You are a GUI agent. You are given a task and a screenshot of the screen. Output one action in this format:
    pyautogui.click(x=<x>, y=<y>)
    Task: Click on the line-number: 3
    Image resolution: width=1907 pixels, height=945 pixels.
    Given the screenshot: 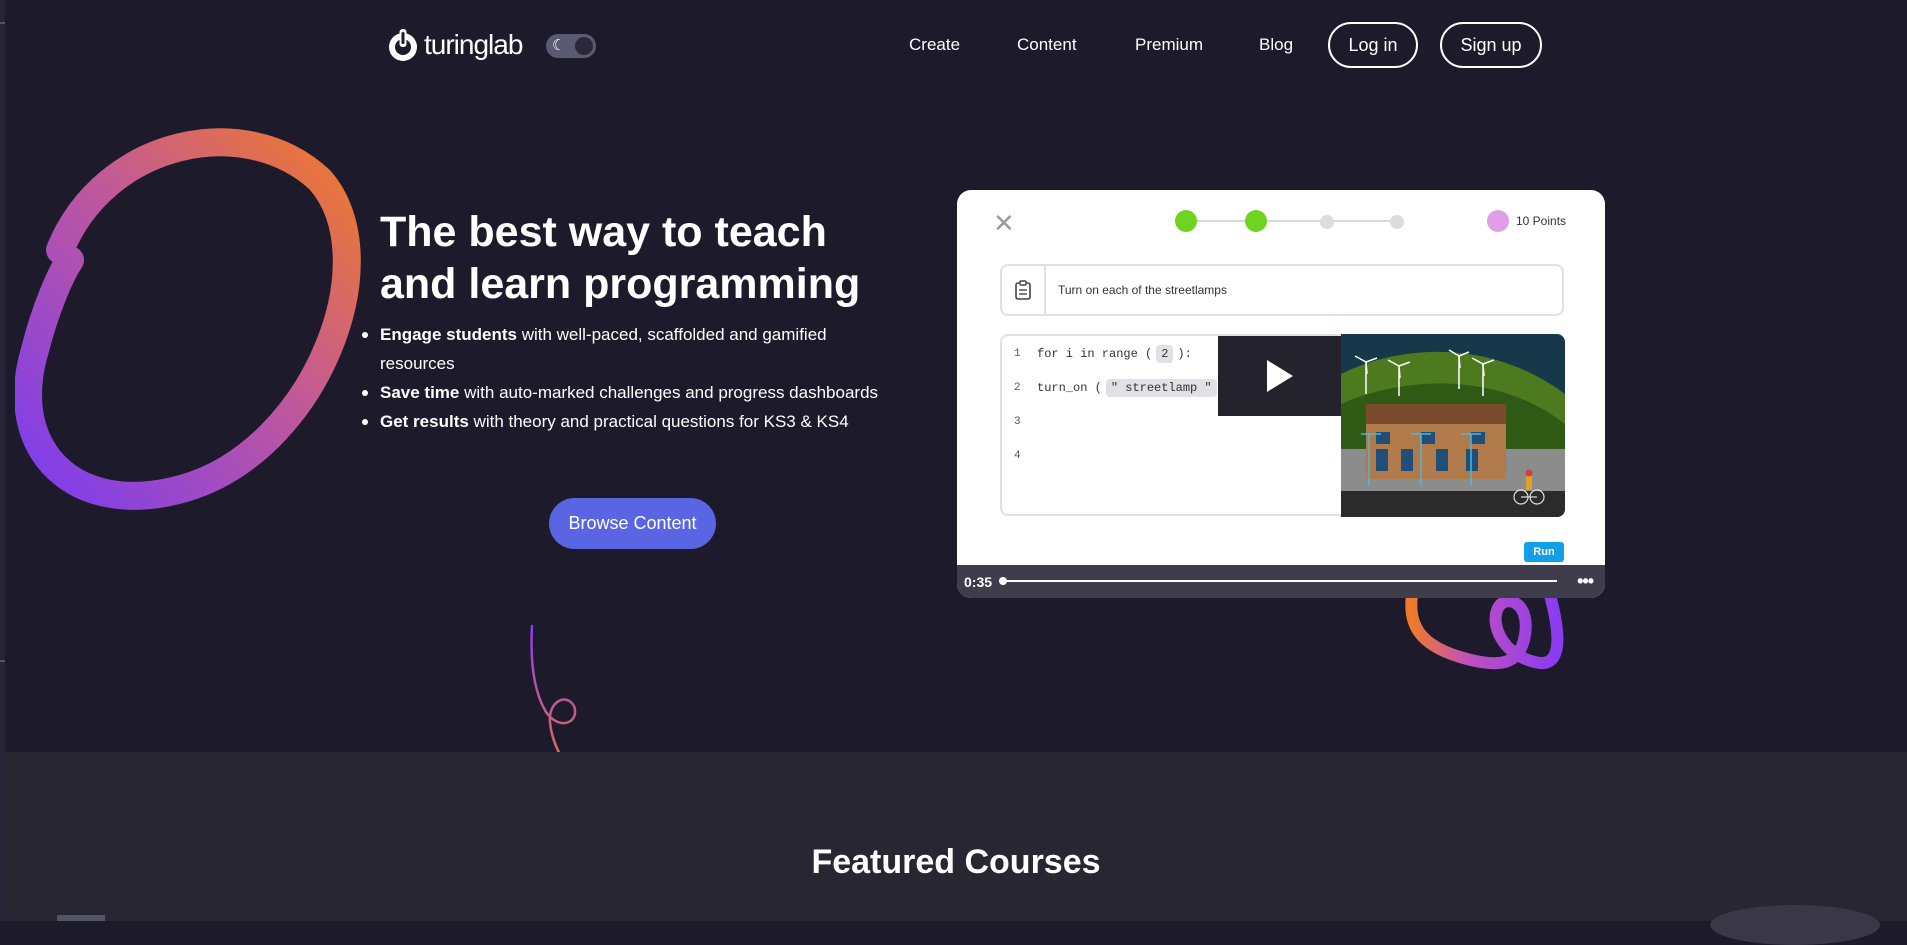 What is the action you would take?
    pyautogui.click(x=1017, y=422)
    